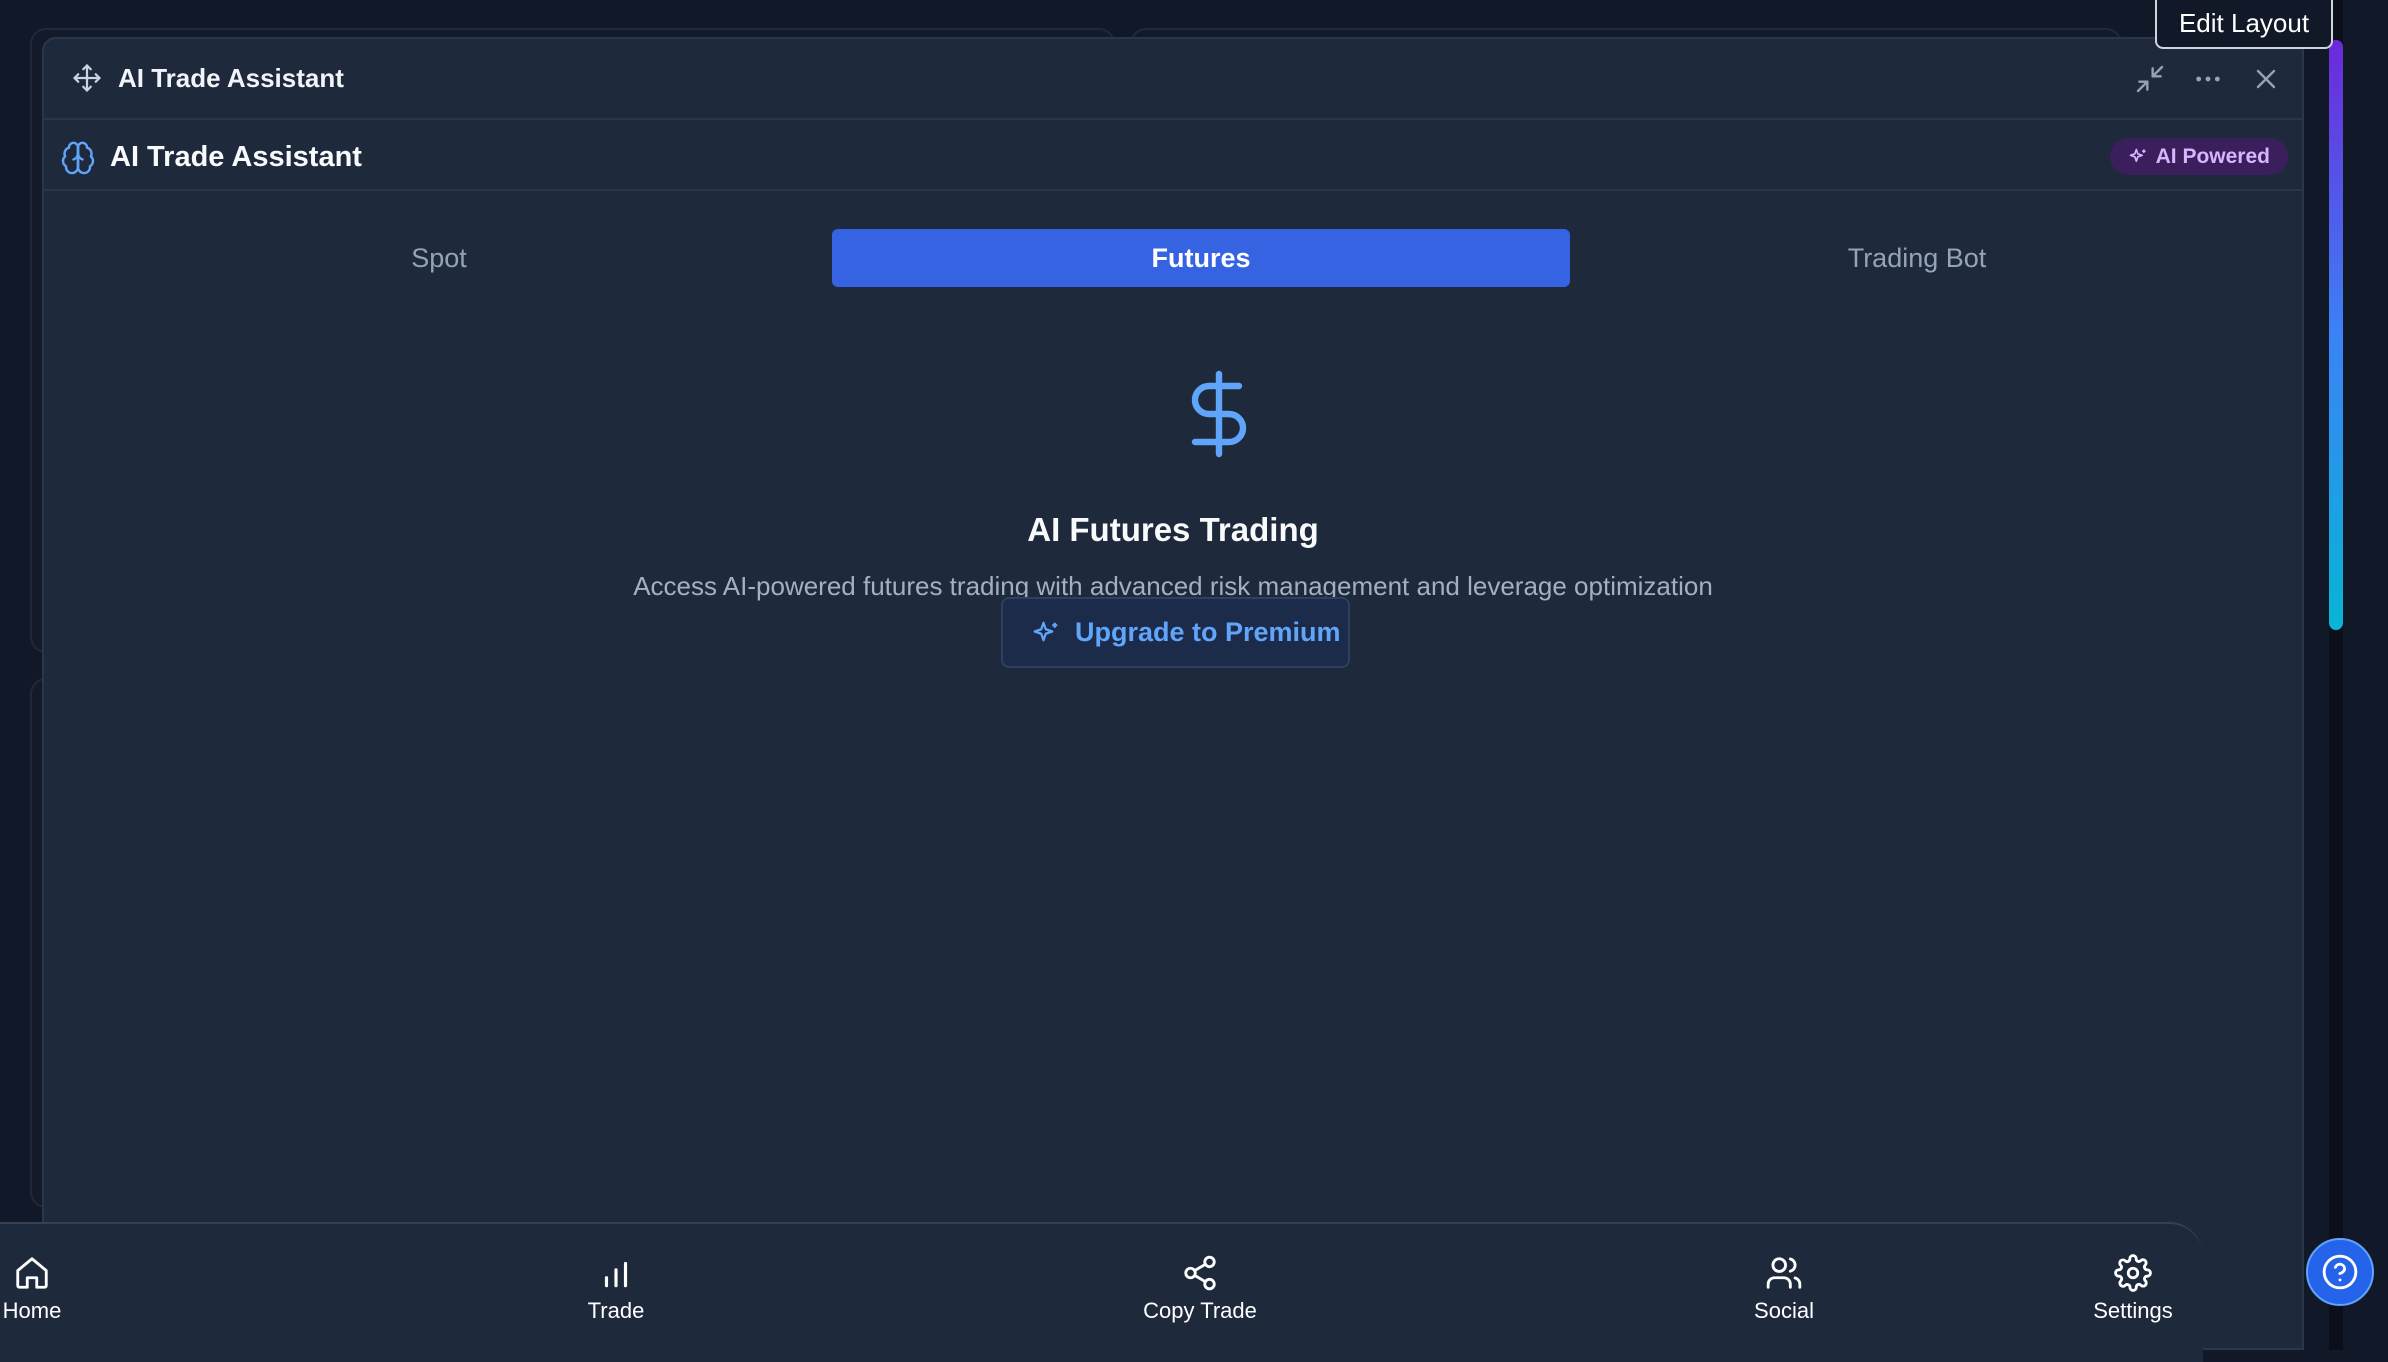 This screenshot has width=2388, height=1362. I want to click on share-icon, so click(1200, 1273).